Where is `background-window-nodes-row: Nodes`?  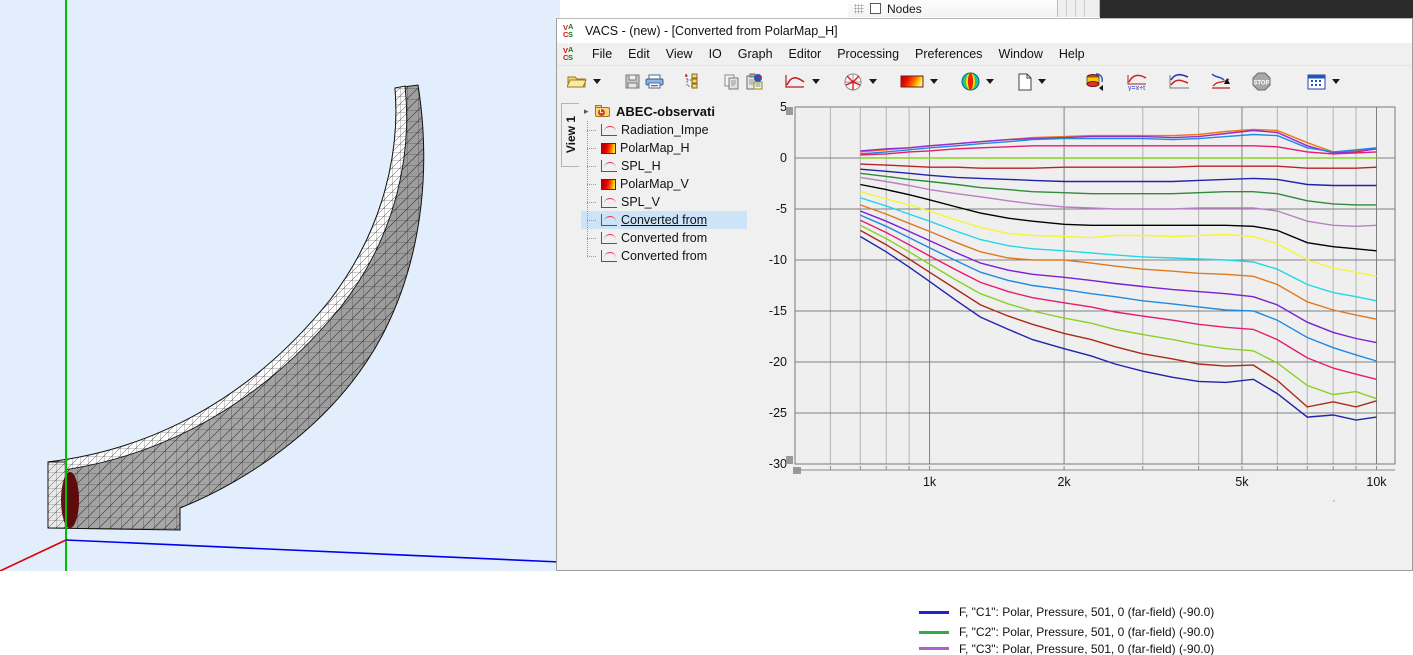 background-window-nodes-row: Nodes is located at coordinates (953, 8).